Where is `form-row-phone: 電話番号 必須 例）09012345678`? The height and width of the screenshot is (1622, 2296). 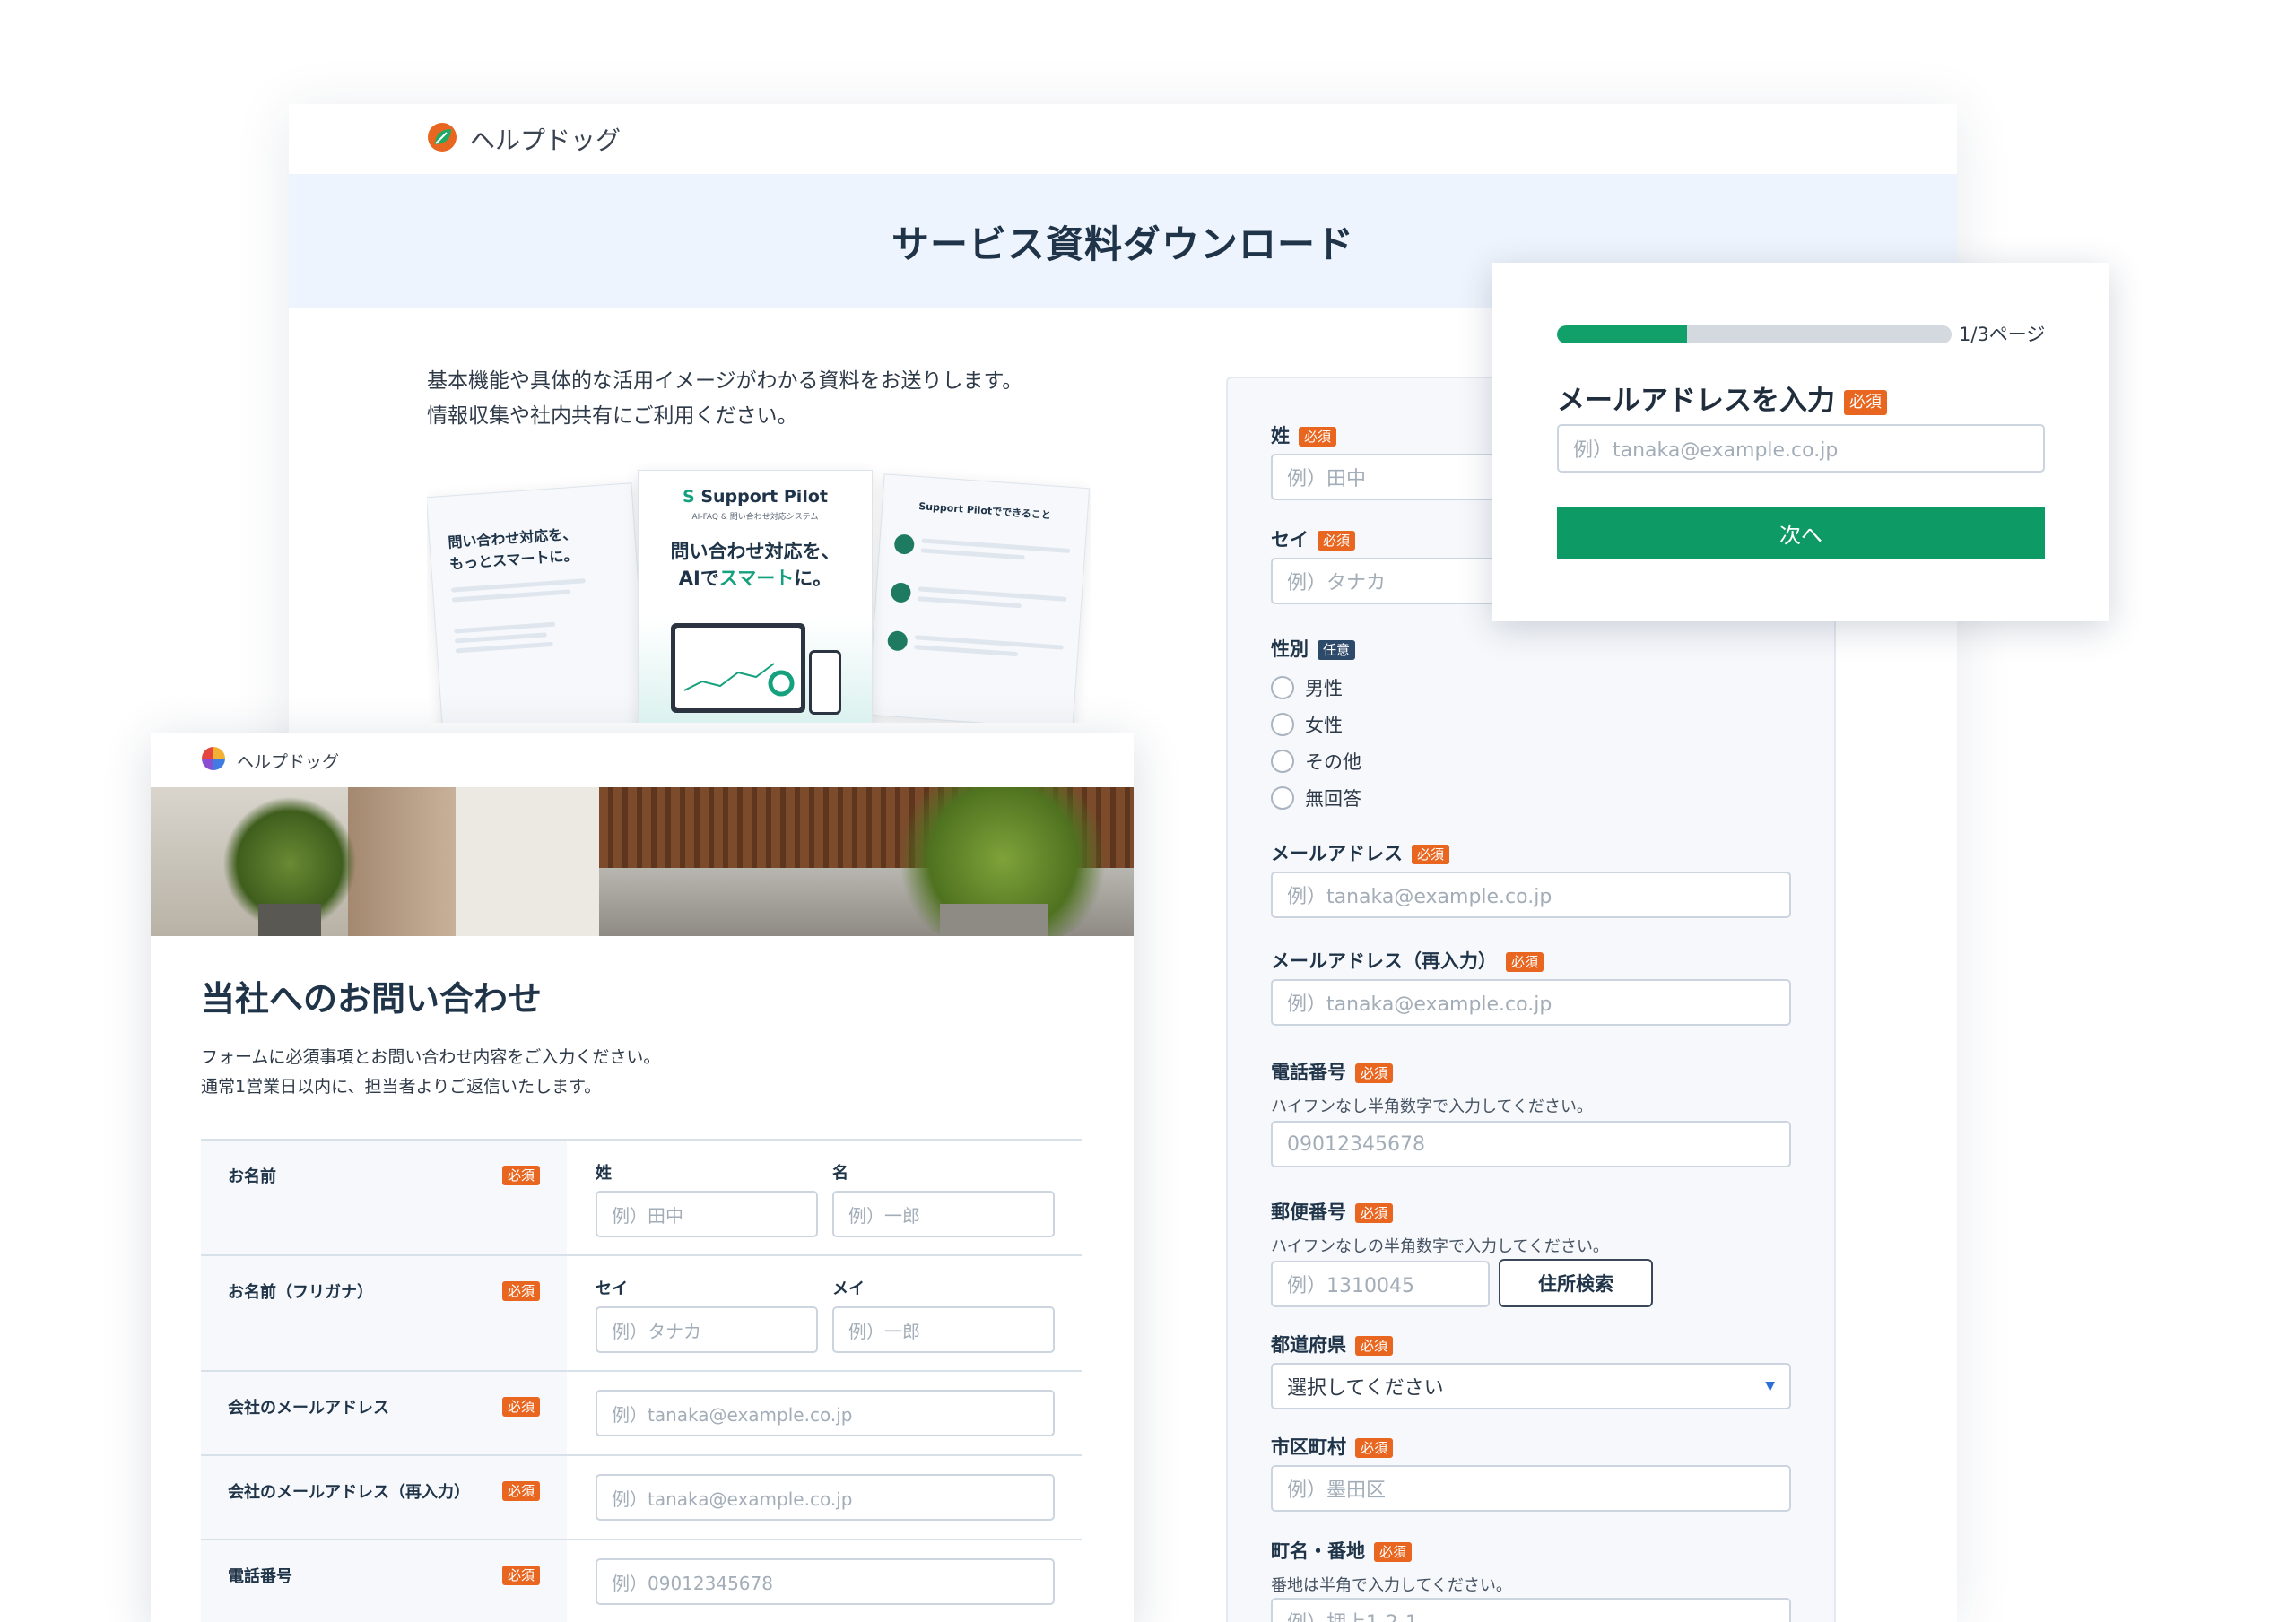 form-row-phone: 電話番号 必須 例）09012345678 is located at coordinates (641, 1581).